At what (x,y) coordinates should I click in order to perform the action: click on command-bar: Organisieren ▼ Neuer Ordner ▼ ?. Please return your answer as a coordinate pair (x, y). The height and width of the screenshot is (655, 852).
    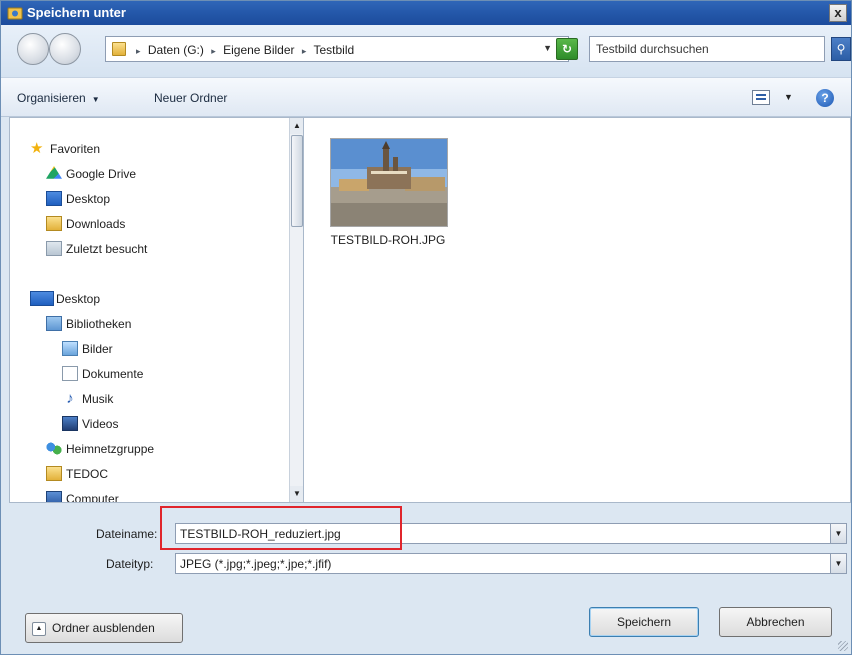
    Looking at the image, I should click on (426, 97).